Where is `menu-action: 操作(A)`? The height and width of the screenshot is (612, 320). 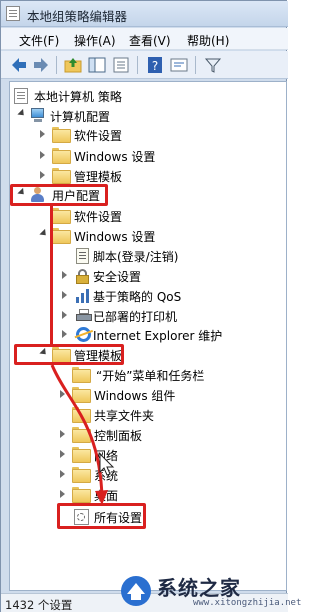
menu-action: 操作(A) is located at coordinates (95, 40).